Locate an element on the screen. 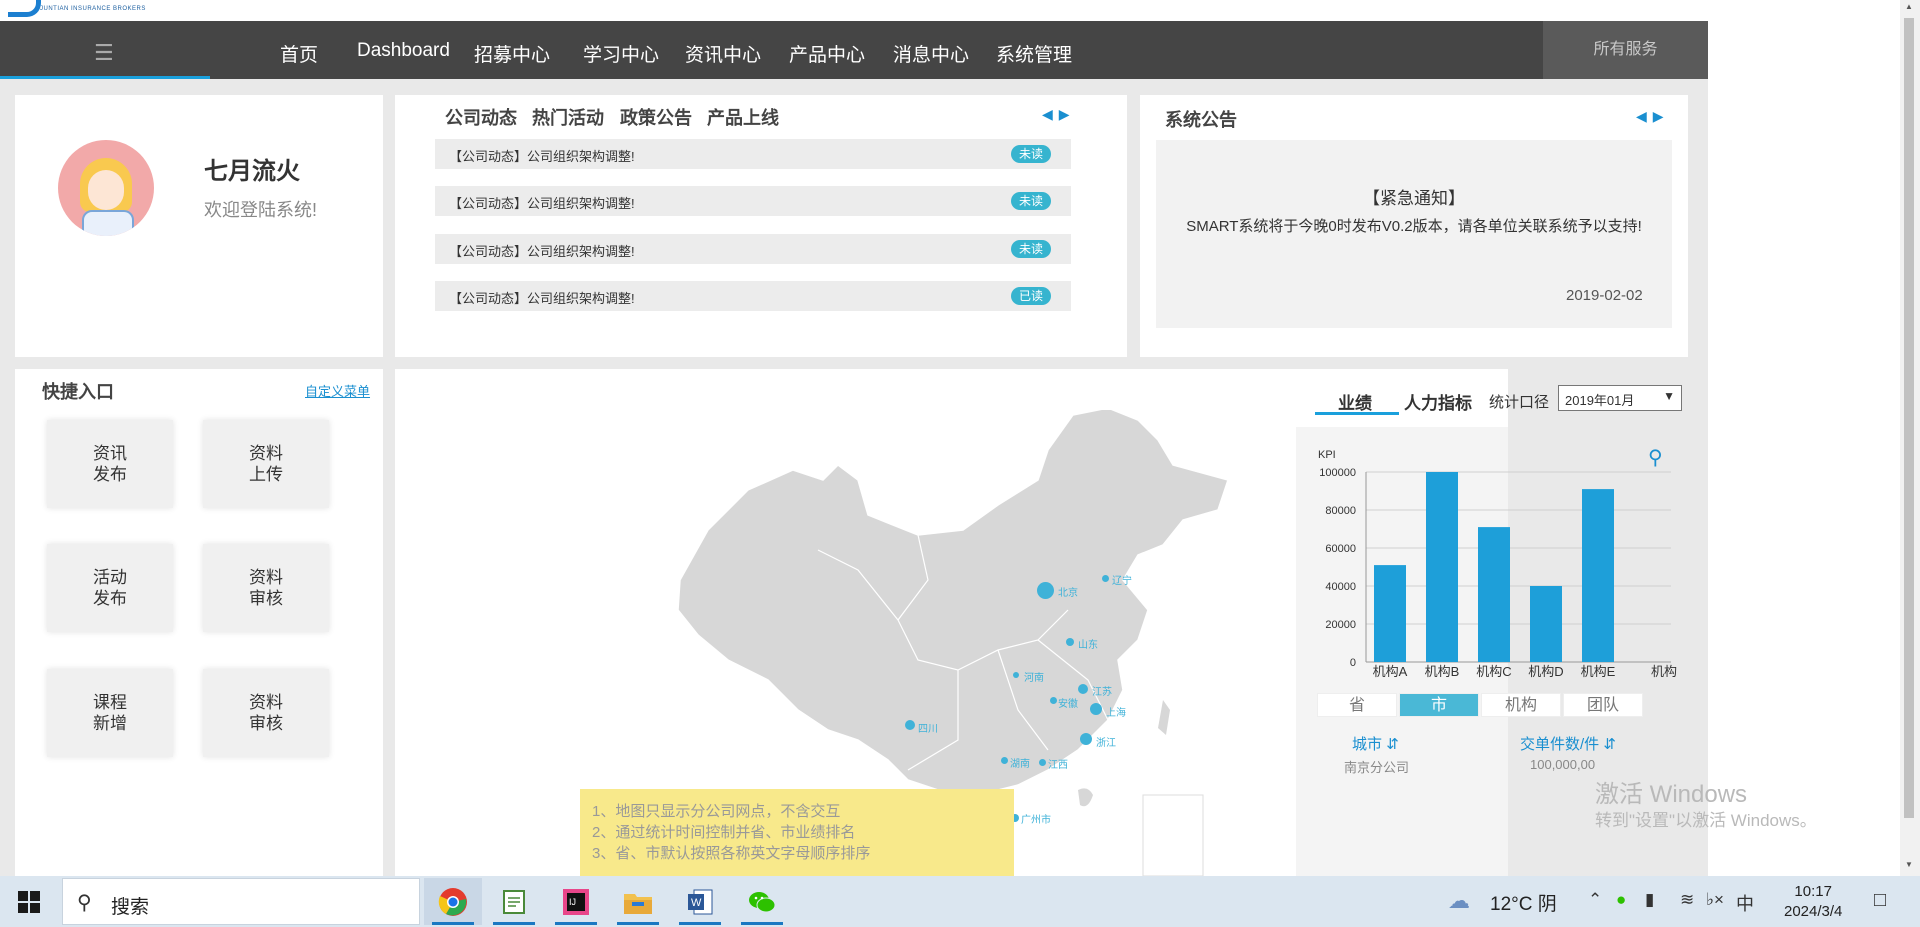  tab-performance: 业绩 is located at coordinates (1355, 401).